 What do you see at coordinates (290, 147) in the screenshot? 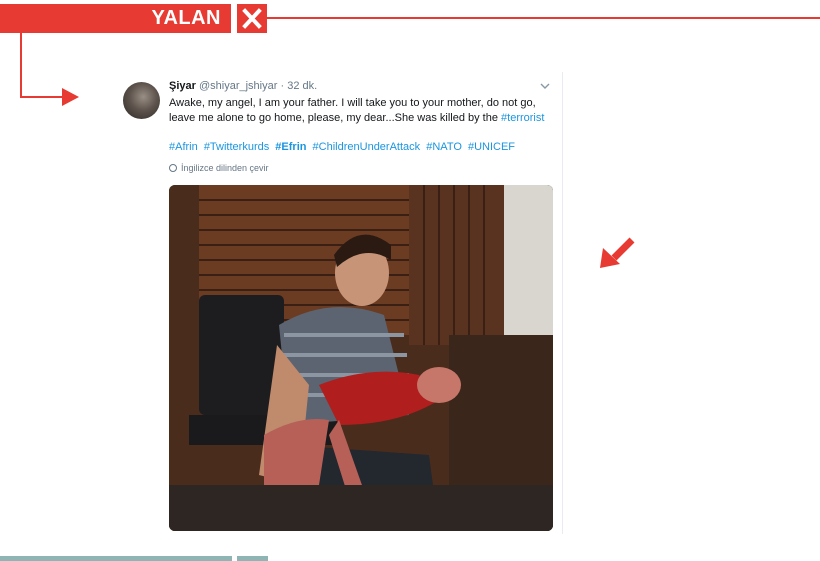
I see `hashtag-link: #Efrin` at bounding box center [290, 147].